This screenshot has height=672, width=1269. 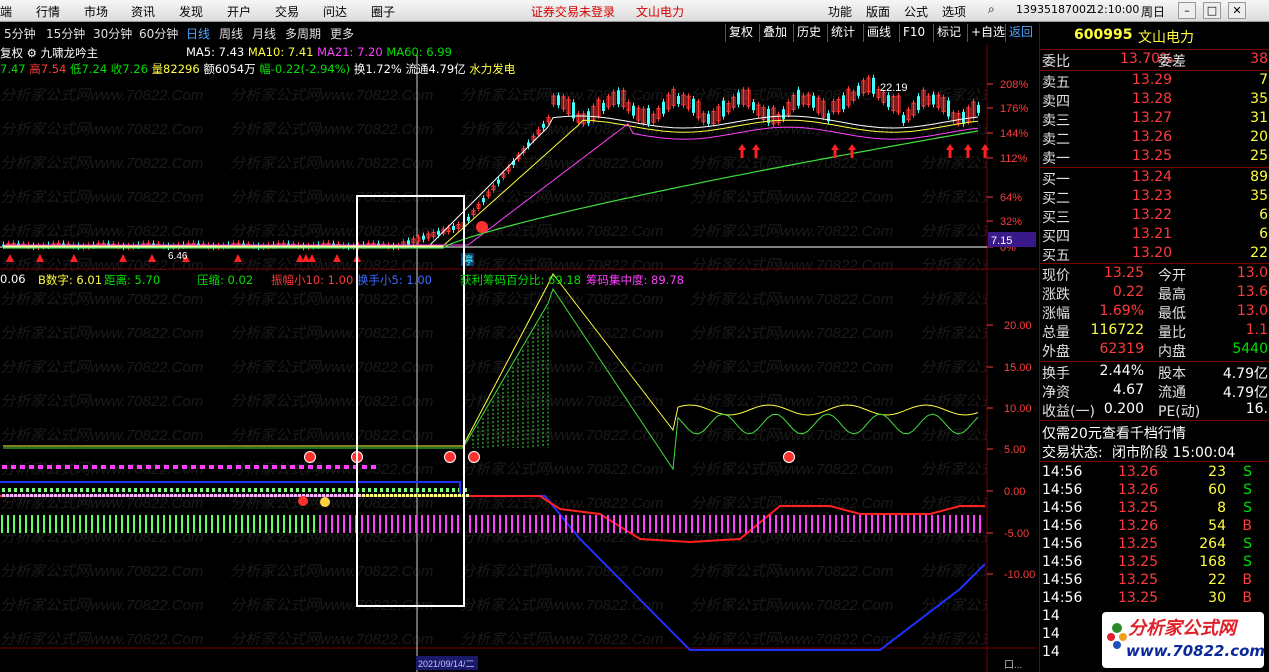 What do you see at coordinates (573, 11) in the screenshot?
I see `login-warning: 证券交易未登录` at bounding box center [573, 11].